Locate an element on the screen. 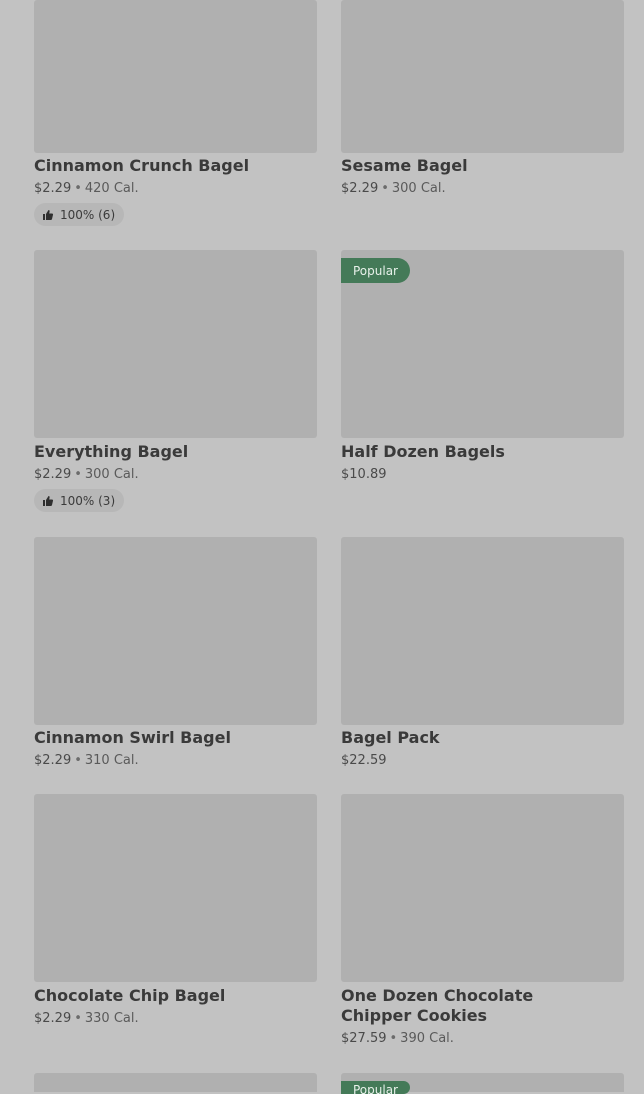 This screenshot has width=644, height=1094. menu-item-name: Cinnamon Crunch Bagel is located at coordinates (142, 165).